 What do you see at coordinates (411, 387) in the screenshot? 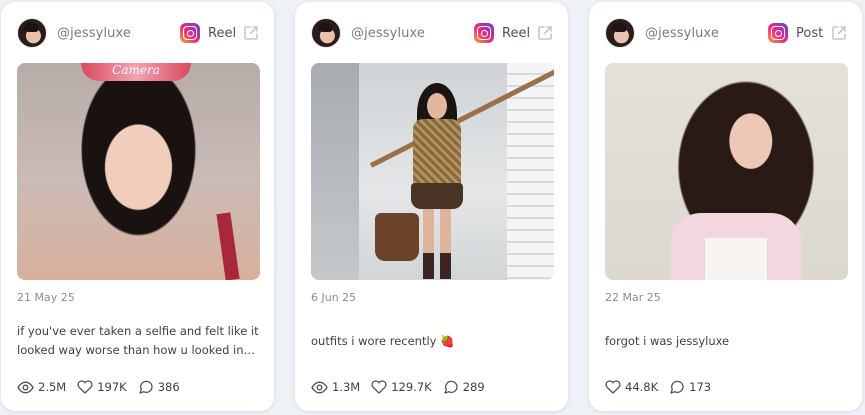
I see `likes-count: 129.7K` at bounding box center [411, 387].